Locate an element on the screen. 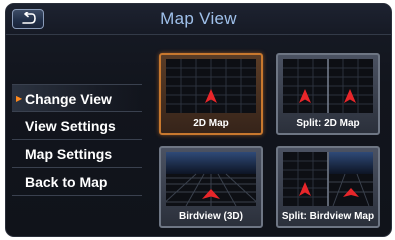 The height and width of the screenshot is (240, 395). view-option-split-2d-map: Split: 2D Map is located at coordinates (328, 94).